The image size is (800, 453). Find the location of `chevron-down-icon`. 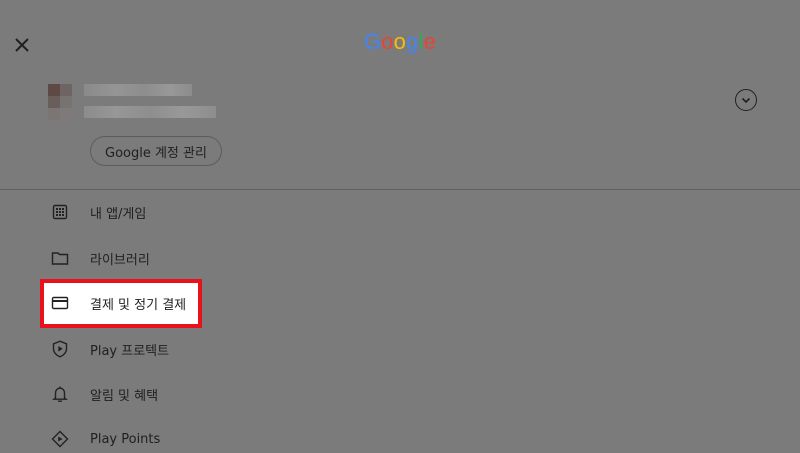

chevron-down-icon is located at coordinates (746, 100).